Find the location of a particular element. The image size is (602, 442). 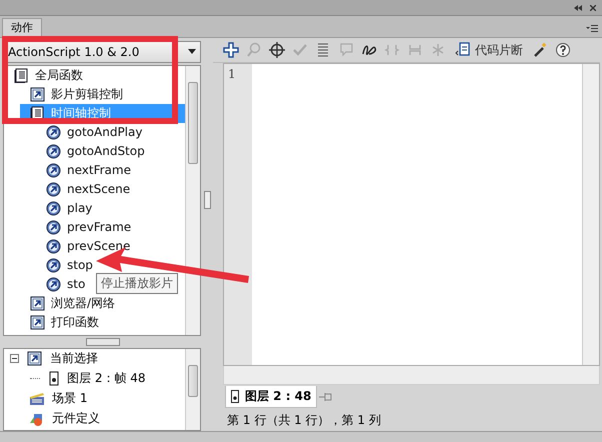

panel-tab: 动作 is located at coordinates (22, 27).